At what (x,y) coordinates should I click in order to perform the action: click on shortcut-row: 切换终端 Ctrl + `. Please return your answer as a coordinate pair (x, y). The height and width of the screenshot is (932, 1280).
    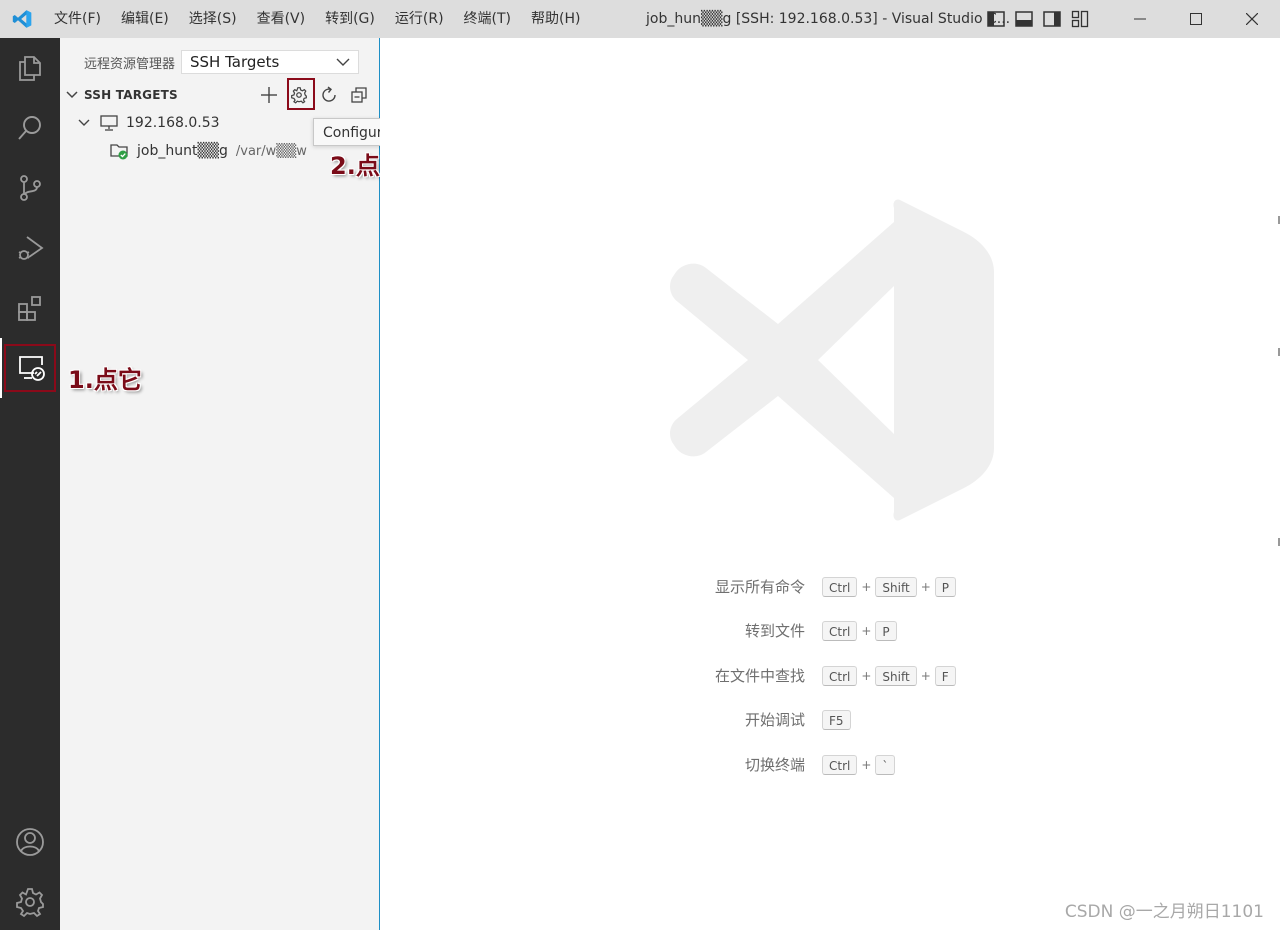
    Looking at the image, I should click on (830, 765).